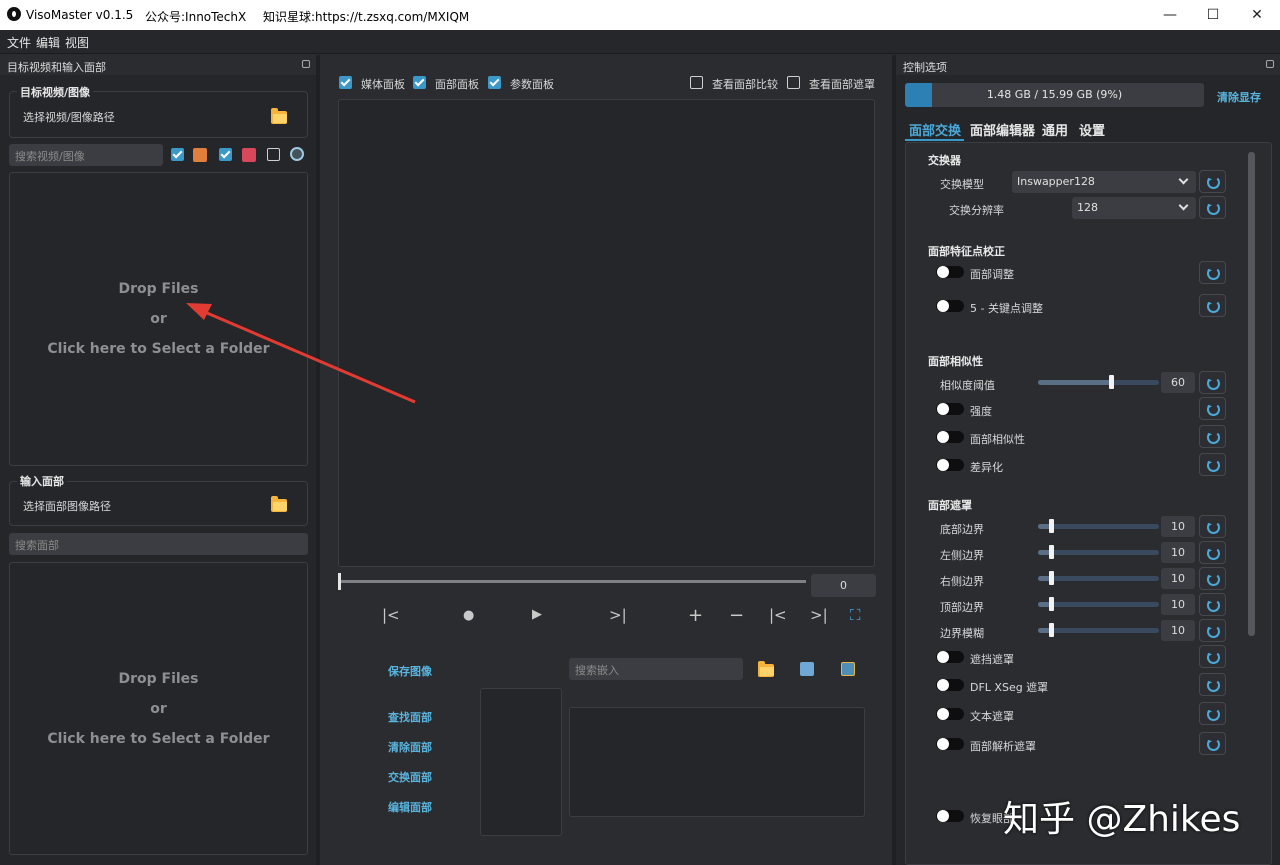 This screenshot has width=1280, height=865. I want to click on differencing-toggle, so click(950, 465).